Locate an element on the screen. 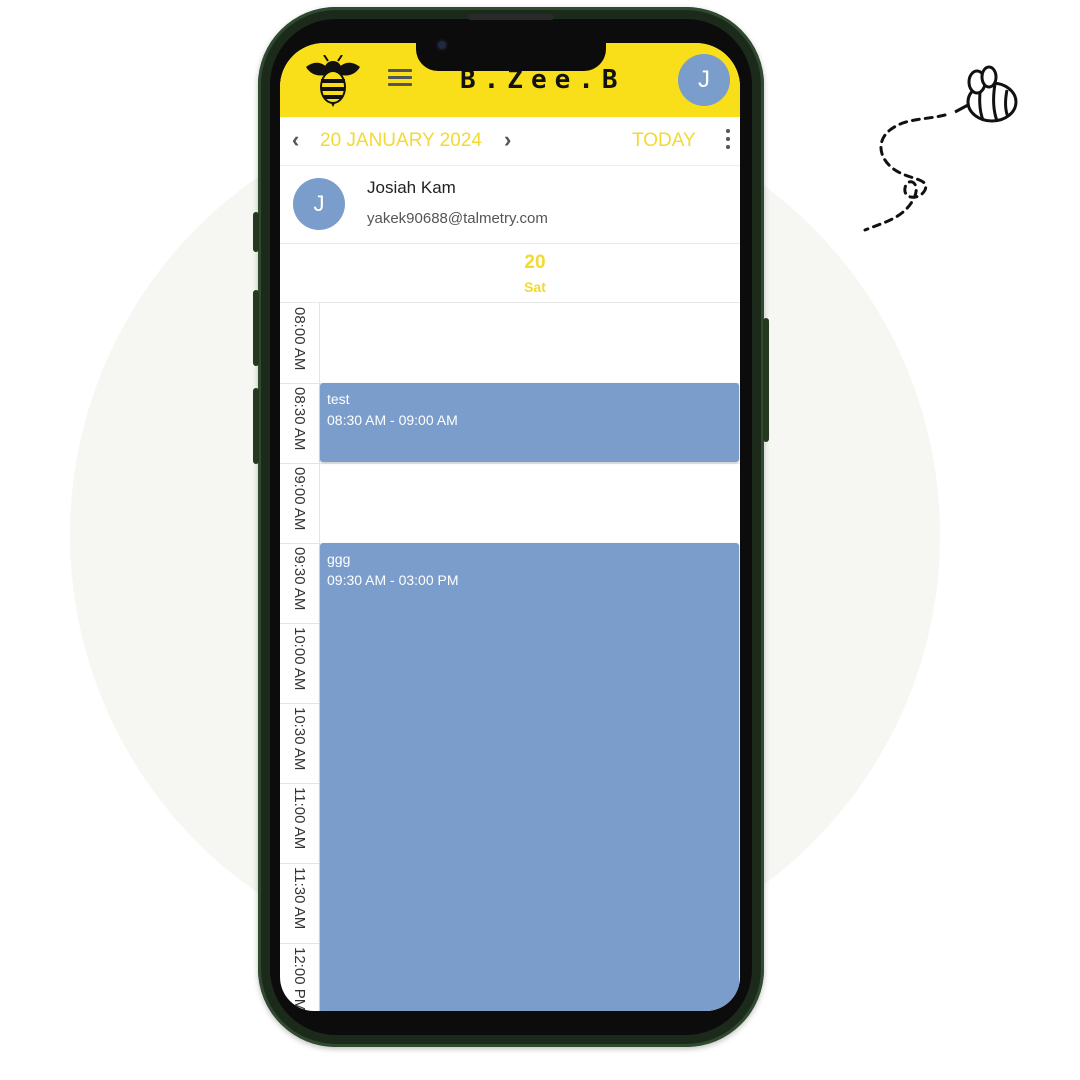 The image size is (1080, 1080). user-email: yakek90688@talmetry.com is located at coordinates (457, 218).